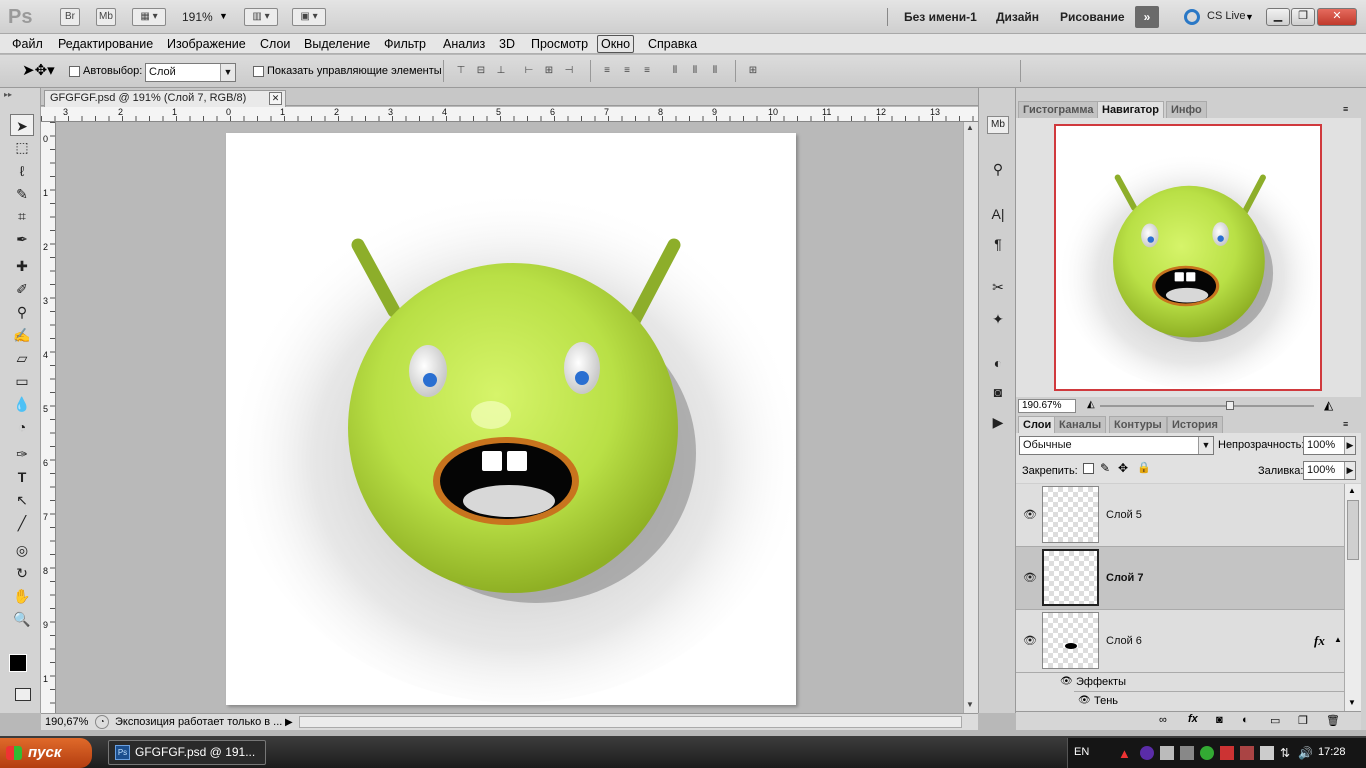 The width and height of the screenshot is (1366, 768). I want to click on view-extras-button: ▦ ▾, so click(149, 17).